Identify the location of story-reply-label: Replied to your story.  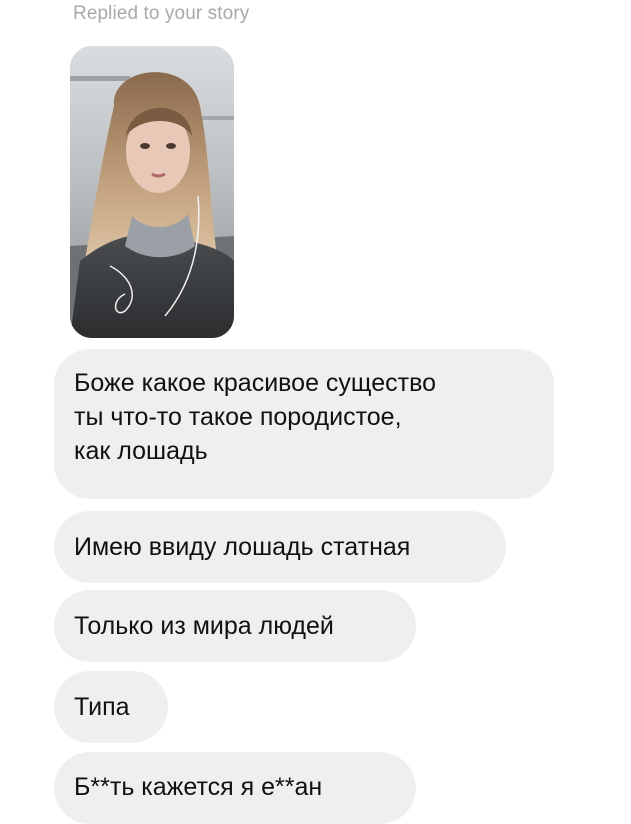
(161, 13).